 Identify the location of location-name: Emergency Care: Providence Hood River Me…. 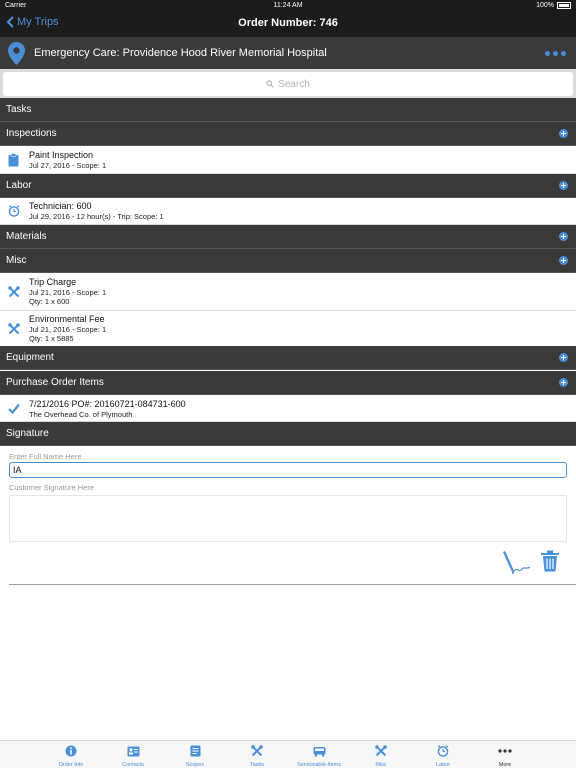
(180, 53).